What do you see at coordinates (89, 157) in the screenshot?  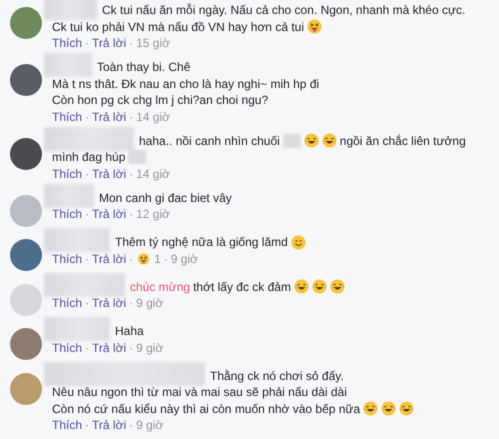 I see `comment-text: mình đag húp` at bounding box center [89, 157].